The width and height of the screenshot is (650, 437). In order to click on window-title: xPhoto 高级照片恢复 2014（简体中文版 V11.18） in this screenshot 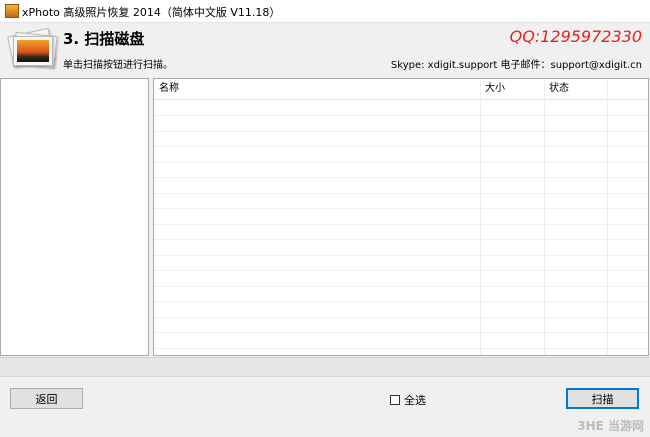, I will do `click(151, 12)`.